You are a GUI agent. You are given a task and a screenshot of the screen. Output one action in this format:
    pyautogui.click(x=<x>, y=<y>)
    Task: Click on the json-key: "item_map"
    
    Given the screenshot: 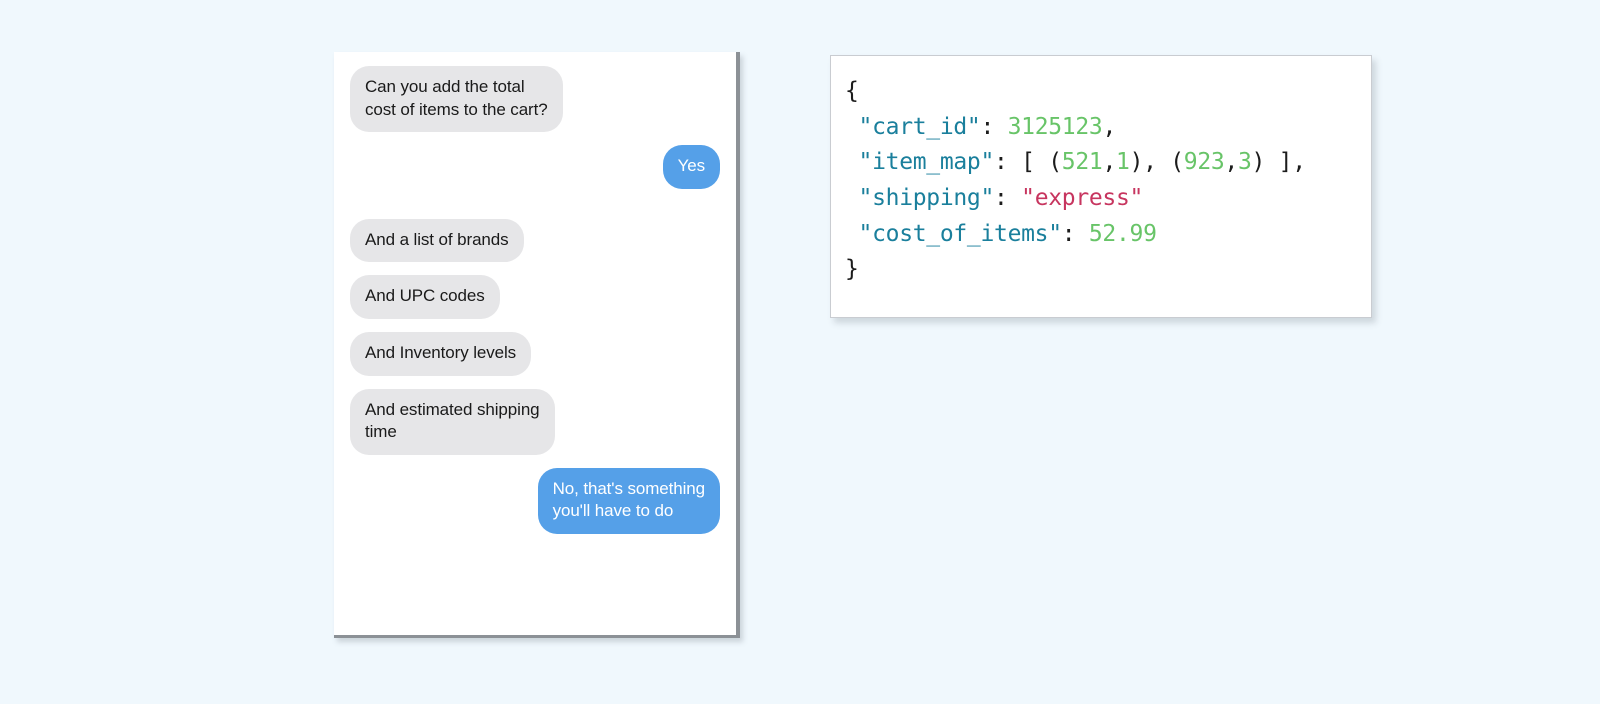 What is the action you would take?
    pyautogui.click(x=920, y=162)
    